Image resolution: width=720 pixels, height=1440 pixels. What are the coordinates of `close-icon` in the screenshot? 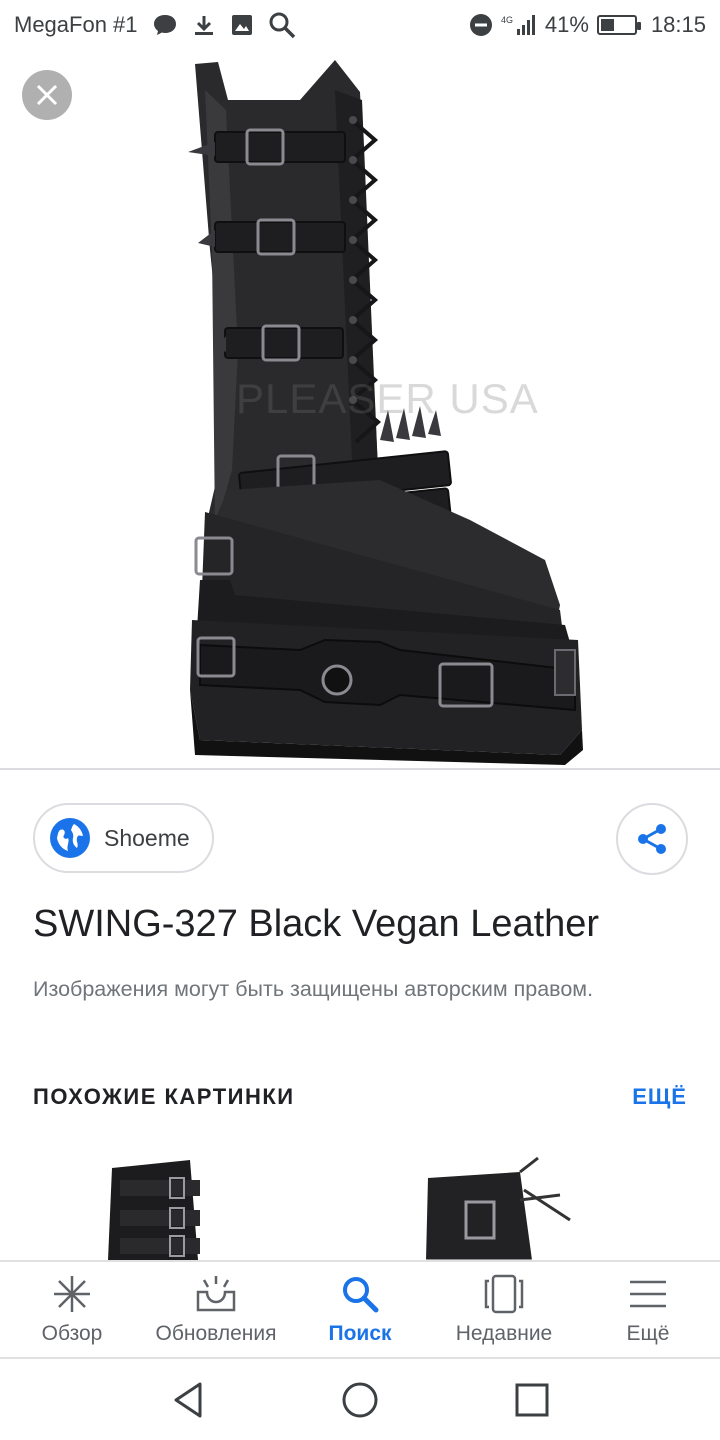 It's located at (47, 95).